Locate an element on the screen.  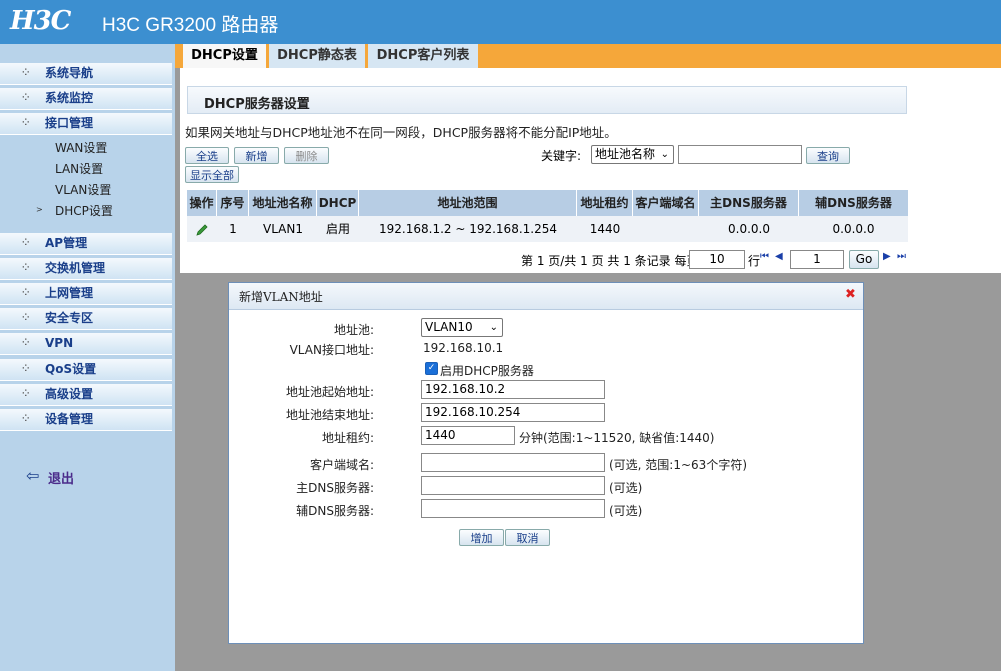
end-label: 地址池结束地址: is located at coordinates (329, 415).